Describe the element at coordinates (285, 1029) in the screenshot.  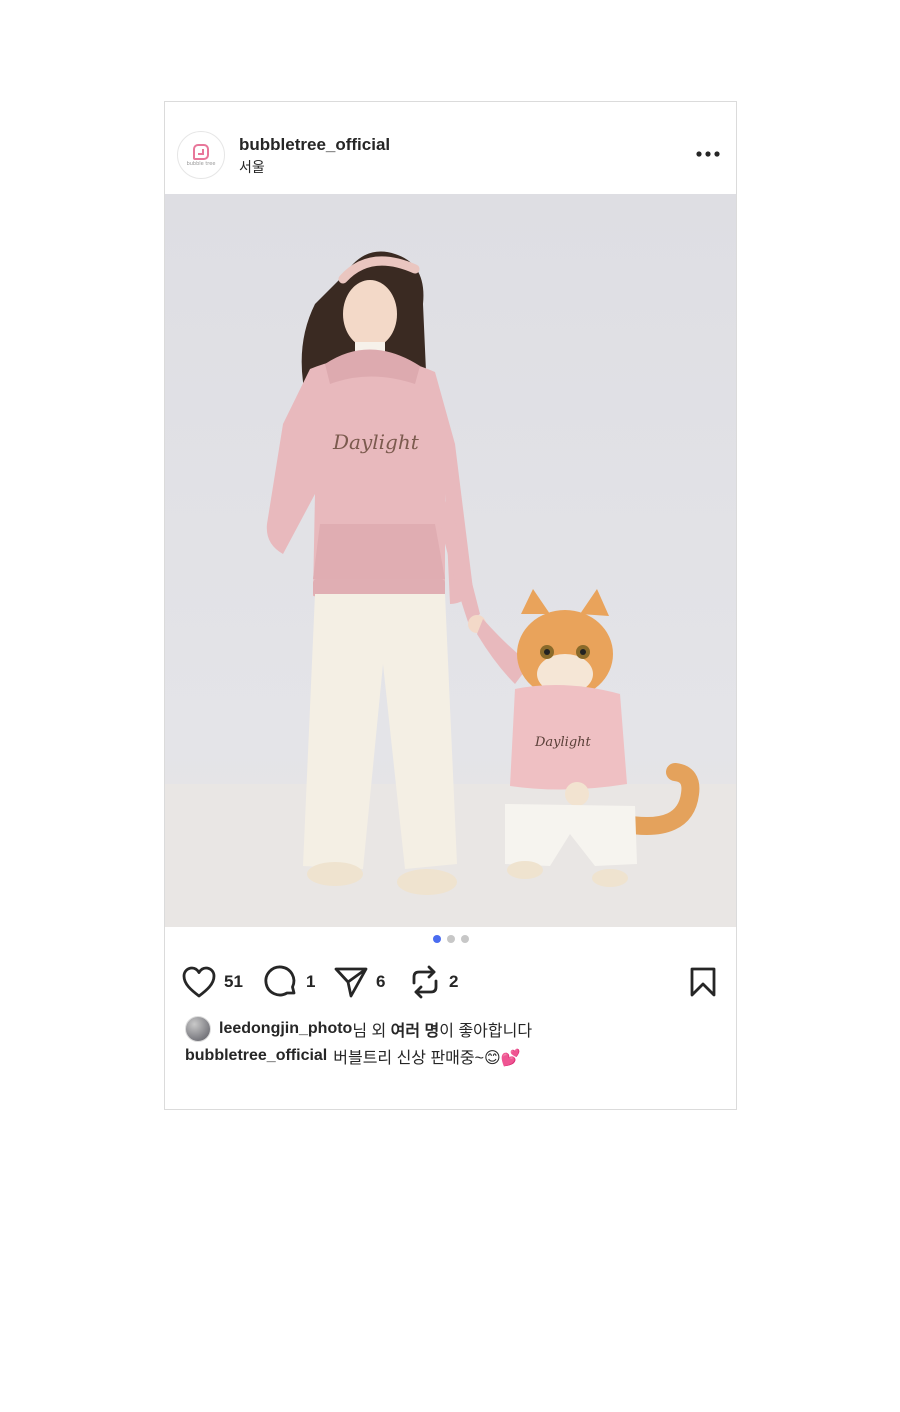
I see `liker-username: leedongjin_photo` at that location.